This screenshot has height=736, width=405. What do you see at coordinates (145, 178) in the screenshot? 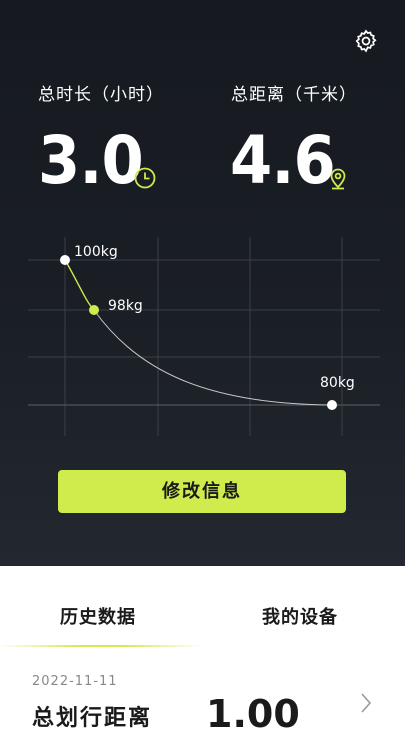
I see `clock-icon` at bounding box center [145, 178].